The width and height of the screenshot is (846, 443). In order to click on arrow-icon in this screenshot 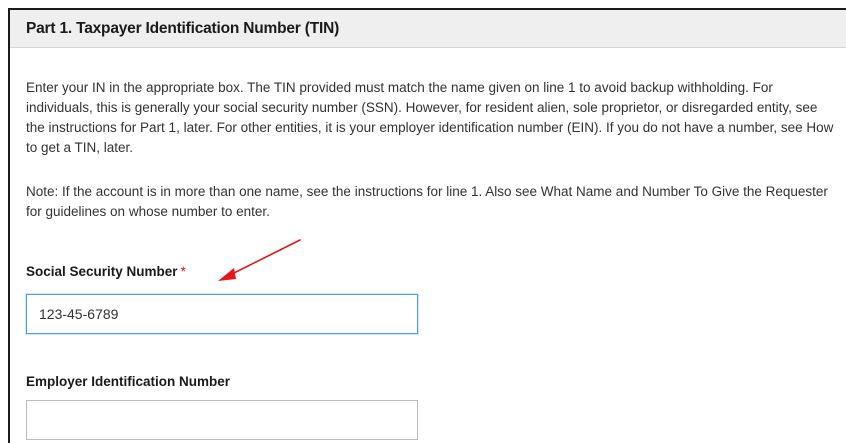, I will do `click(259, 260)`.